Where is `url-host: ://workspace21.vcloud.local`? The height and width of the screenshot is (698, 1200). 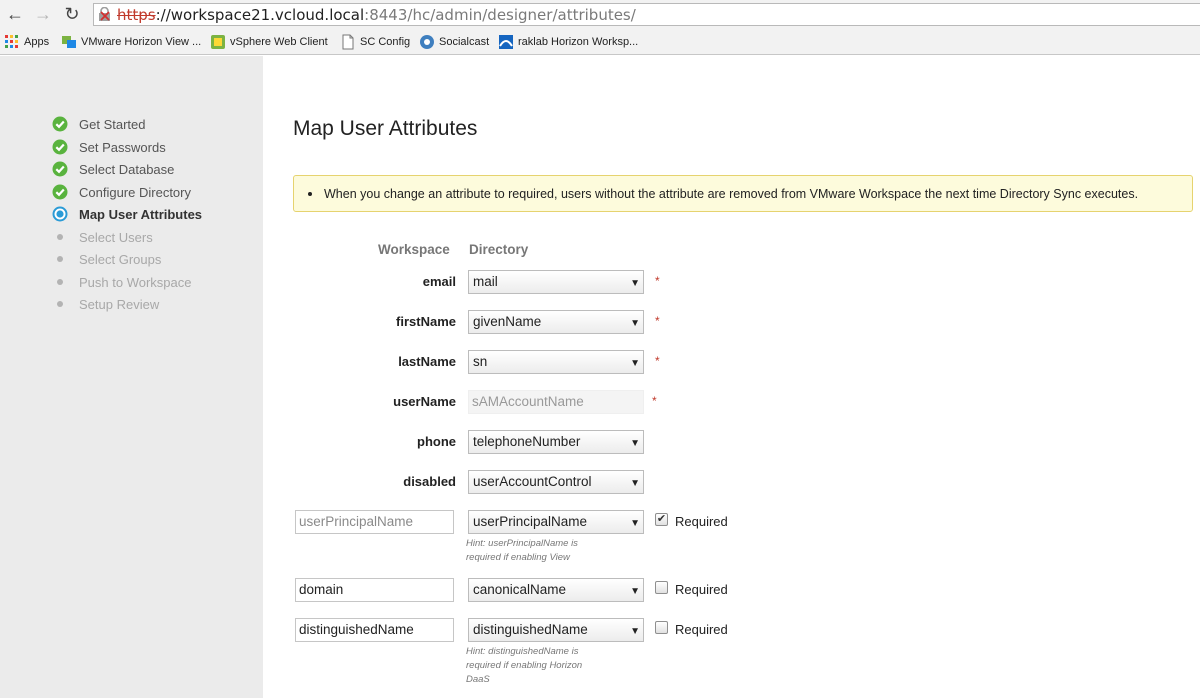
url-host: ://workspace21.vcloud.local is located at coordinates (260, 15).